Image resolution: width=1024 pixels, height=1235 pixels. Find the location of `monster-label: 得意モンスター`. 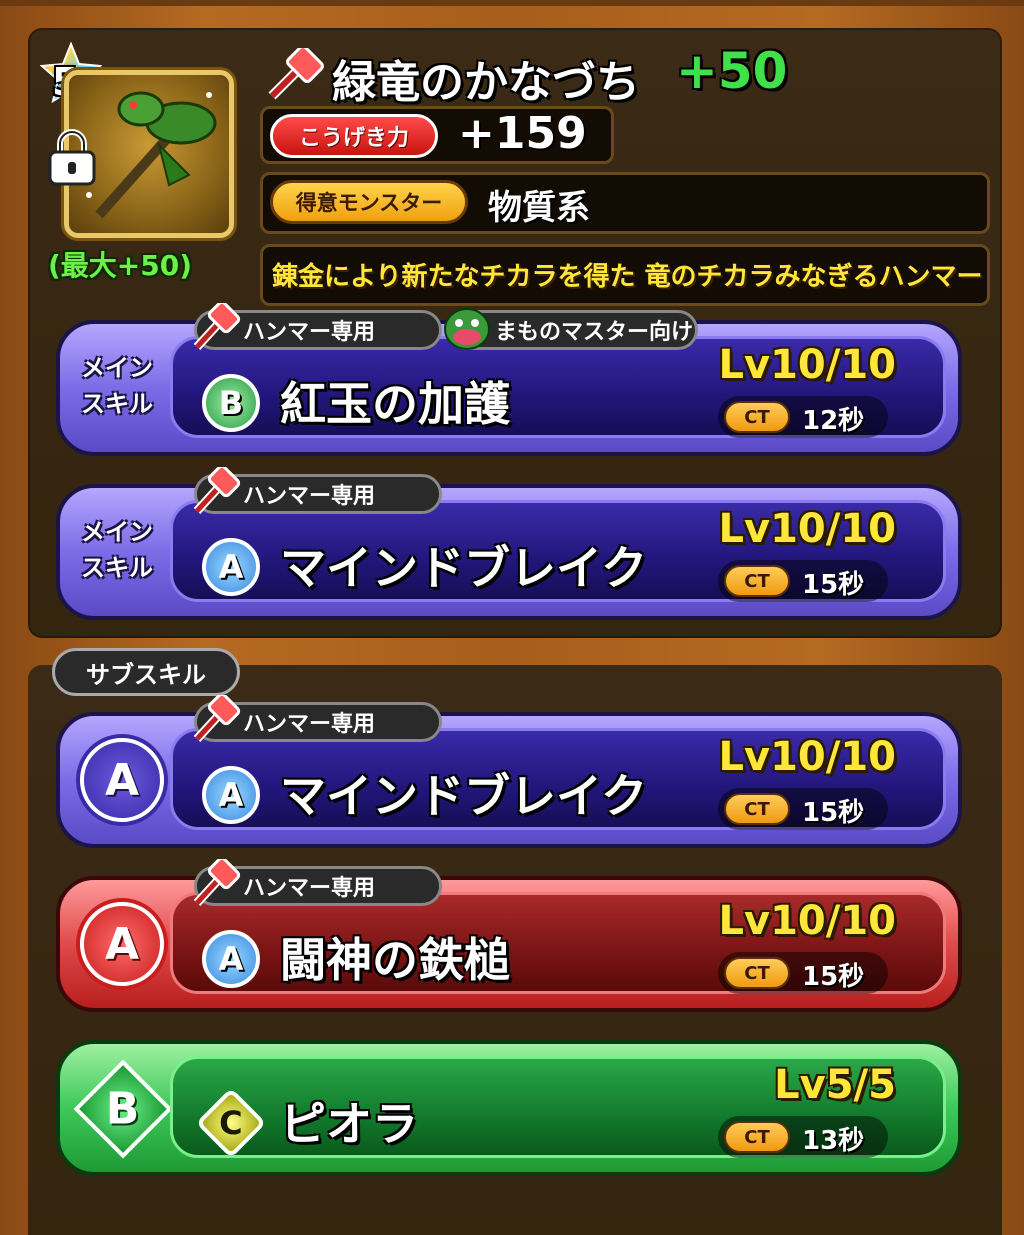

monster-label: 得意モンスター is located at coordinates (369, 202).